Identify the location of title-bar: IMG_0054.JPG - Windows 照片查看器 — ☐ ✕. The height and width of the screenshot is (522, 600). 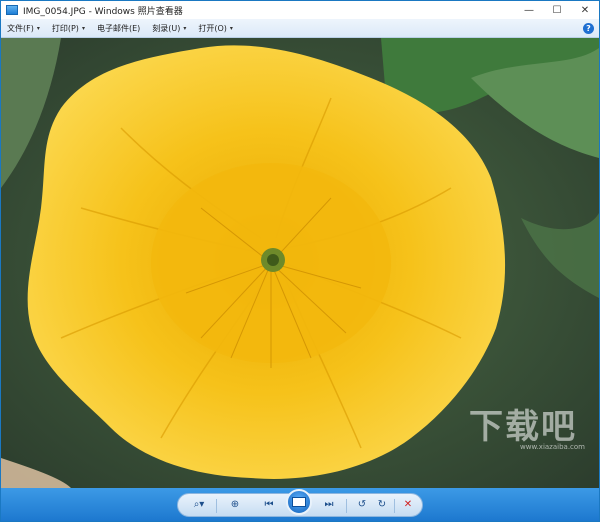
(300, 10).